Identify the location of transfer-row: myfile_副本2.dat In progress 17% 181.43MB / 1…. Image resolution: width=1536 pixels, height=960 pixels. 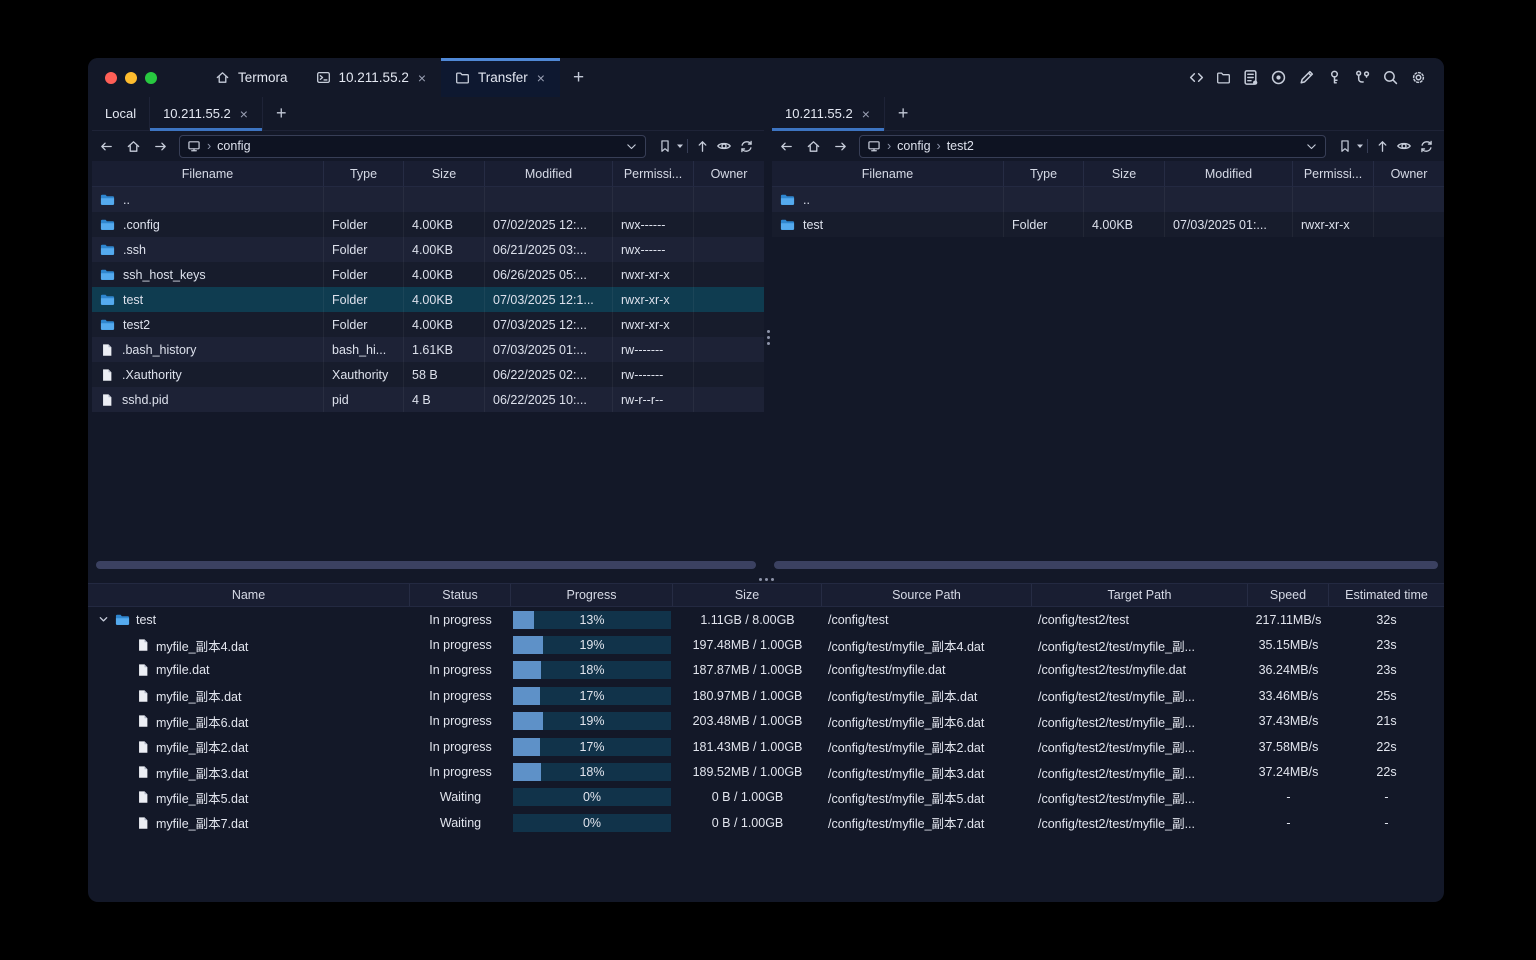
(766, 746).